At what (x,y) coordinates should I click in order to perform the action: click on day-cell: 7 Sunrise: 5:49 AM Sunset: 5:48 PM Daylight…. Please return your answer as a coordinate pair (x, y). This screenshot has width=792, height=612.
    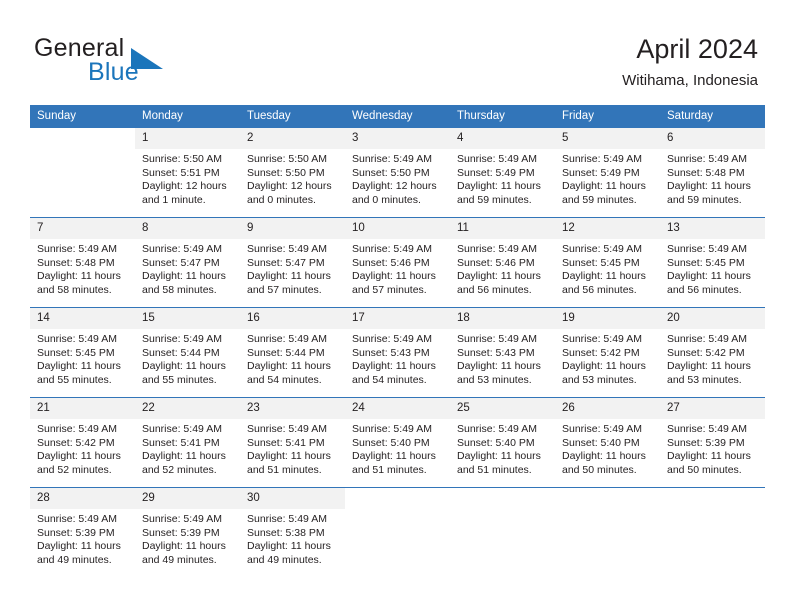
    Looking at the image, I should click on (82, 262).